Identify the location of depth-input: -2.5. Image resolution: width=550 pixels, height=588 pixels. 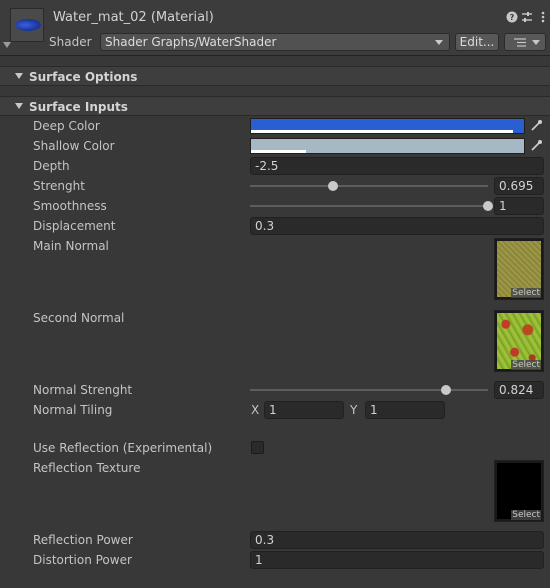
(397, 166).